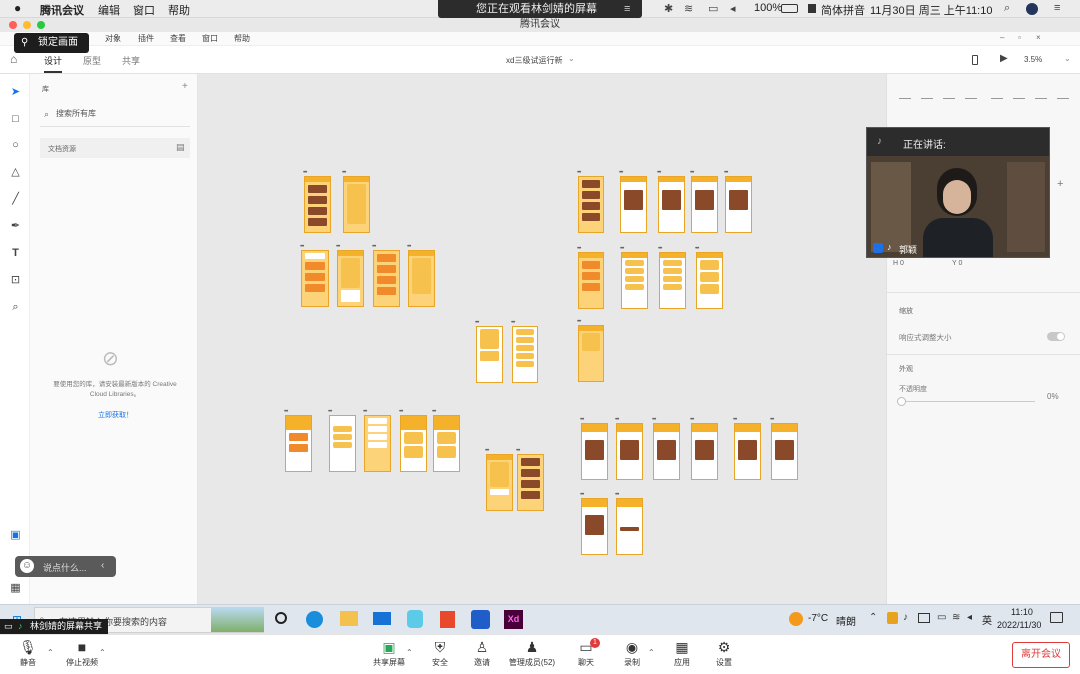 The height and width of the screenshot is (674, 1080). Describe the element at coordinates (447, 619) in the screenshot. I see `office-icon` at that location.